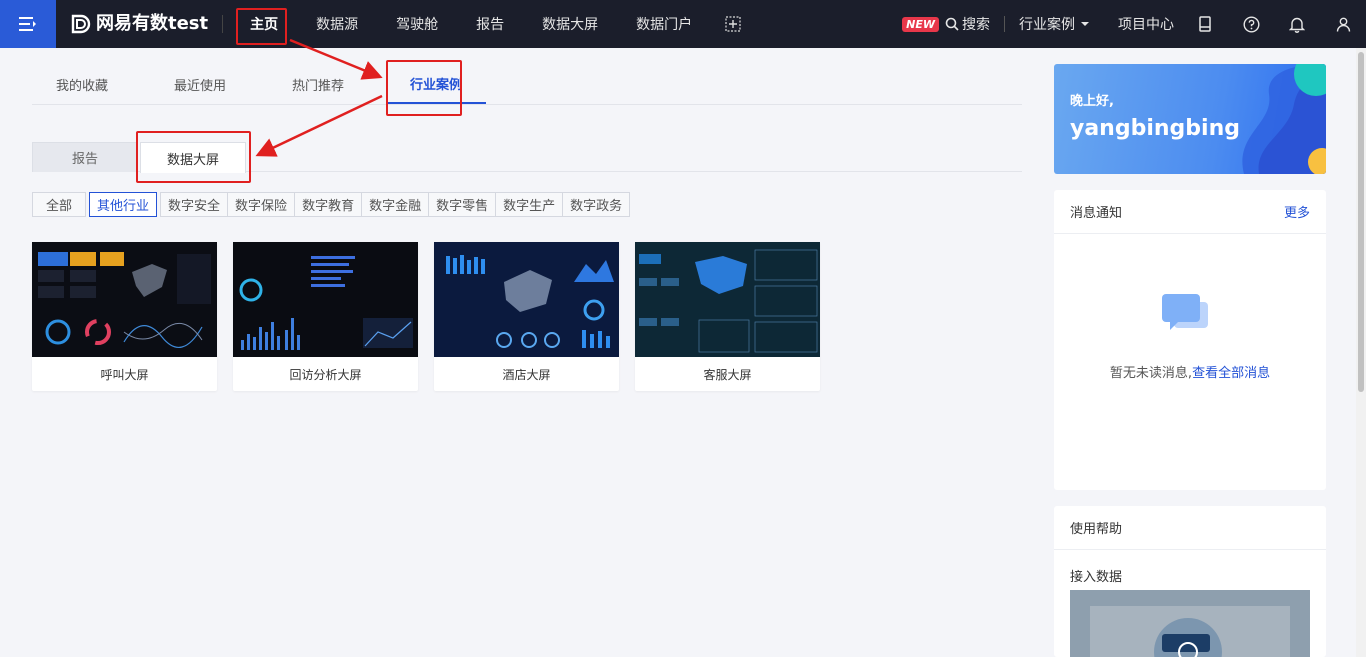 This screenshot has height=657, width=1366. I want to click on scrollbar-thumb, so click(1361, 222).